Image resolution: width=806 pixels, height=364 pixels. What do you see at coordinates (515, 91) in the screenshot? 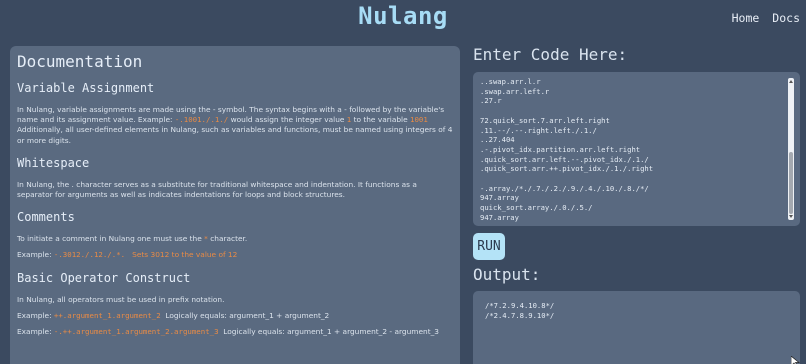
I see `code-line: .swap.arr.left.r` at bounding box center [515, 91].